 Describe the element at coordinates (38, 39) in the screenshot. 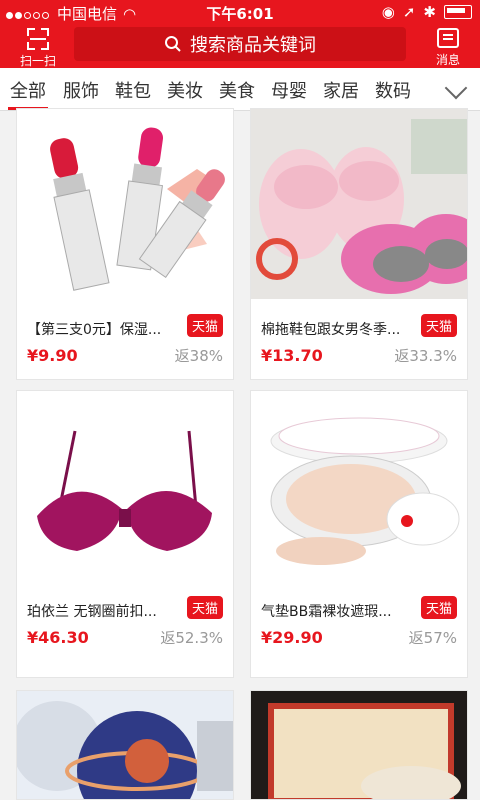

I see `scan-icon` at that location.